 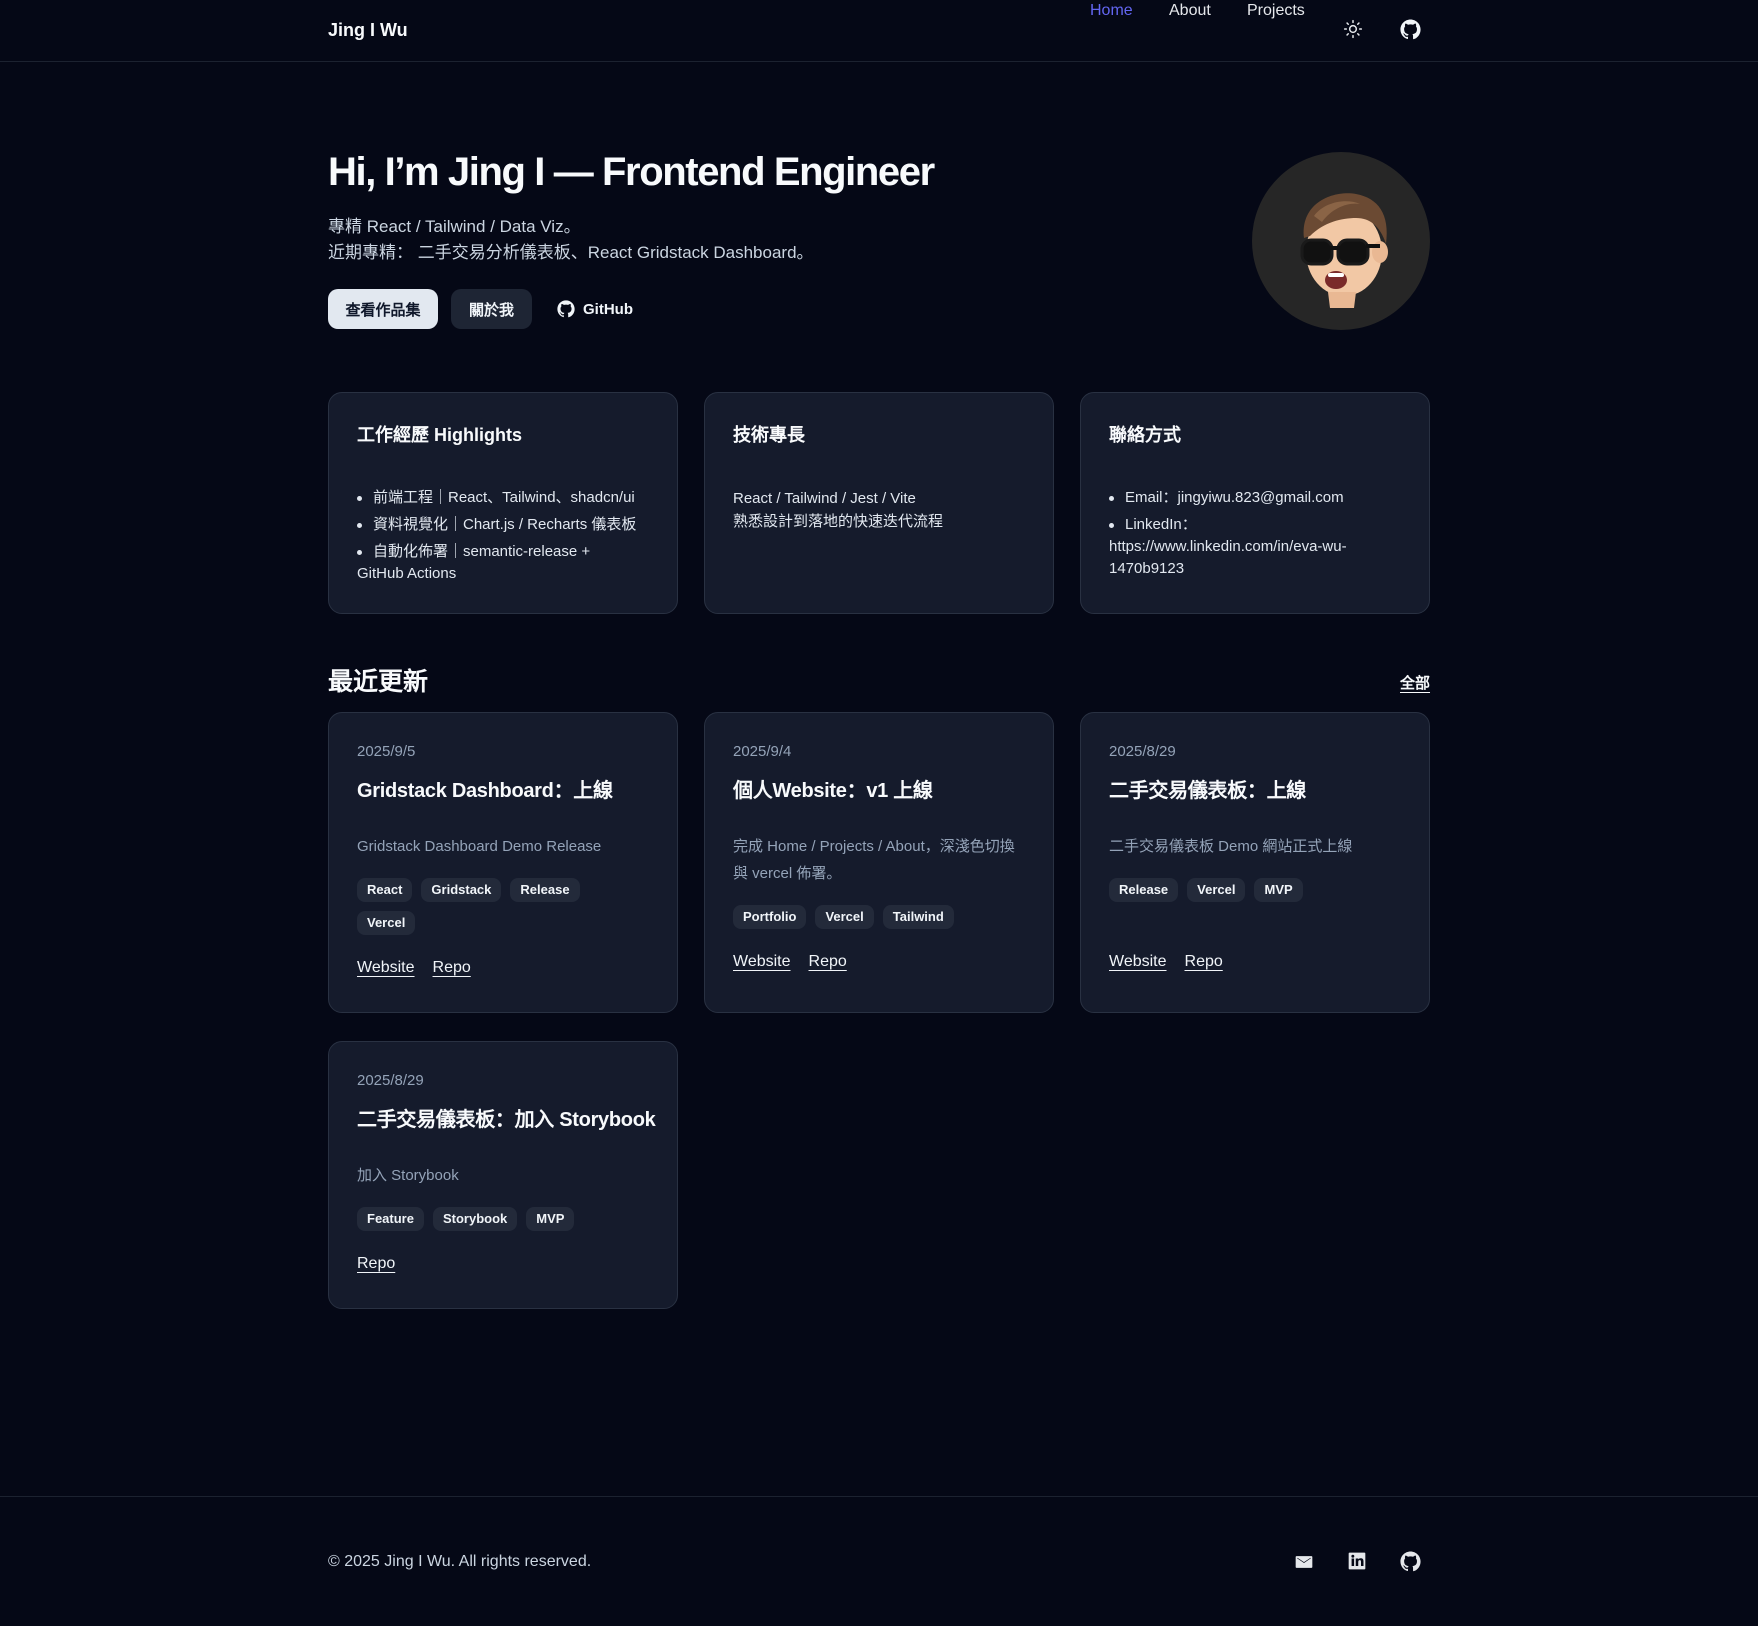 I want to click on update-description: Gridstack Dashboard Demo Release, so click(x=479, y=846).